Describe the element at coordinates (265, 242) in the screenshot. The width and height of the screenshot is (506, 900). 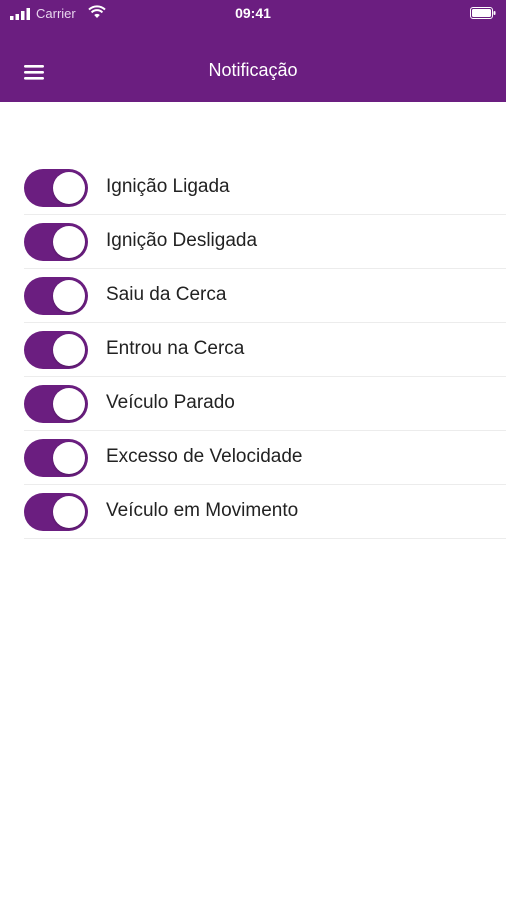
I see `list-item: Ignição Desligada` at that location.